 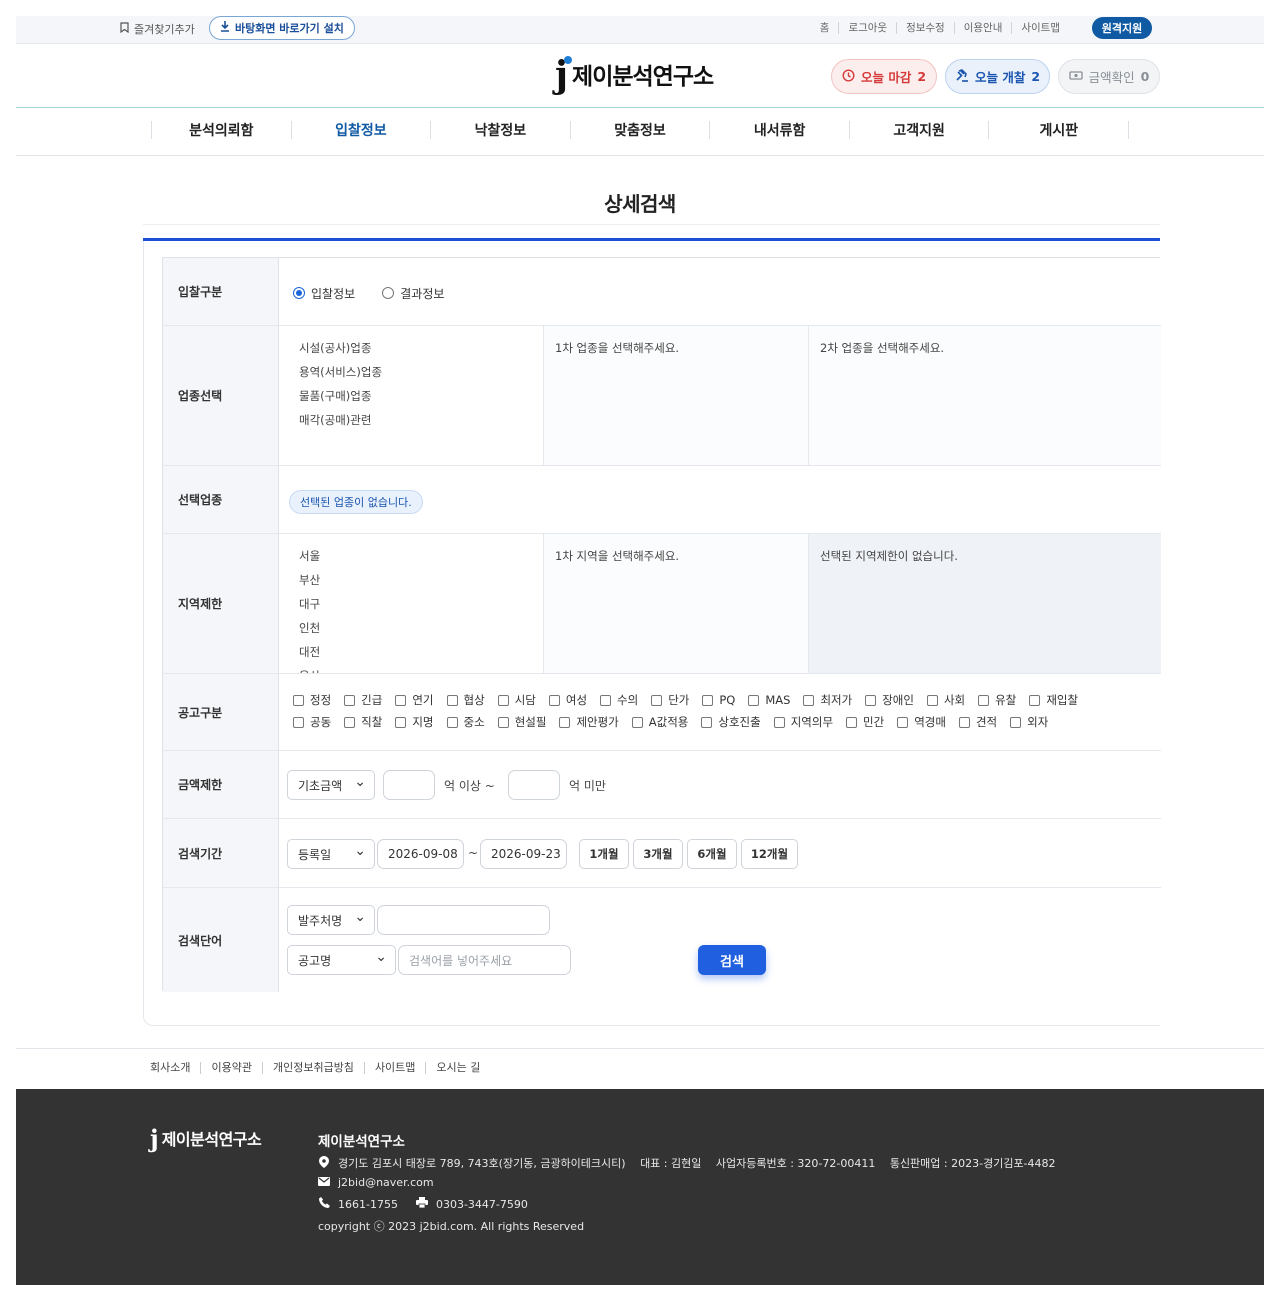 I want to click on nav-customer-support: 고객지원, so click(x=918, y=130).